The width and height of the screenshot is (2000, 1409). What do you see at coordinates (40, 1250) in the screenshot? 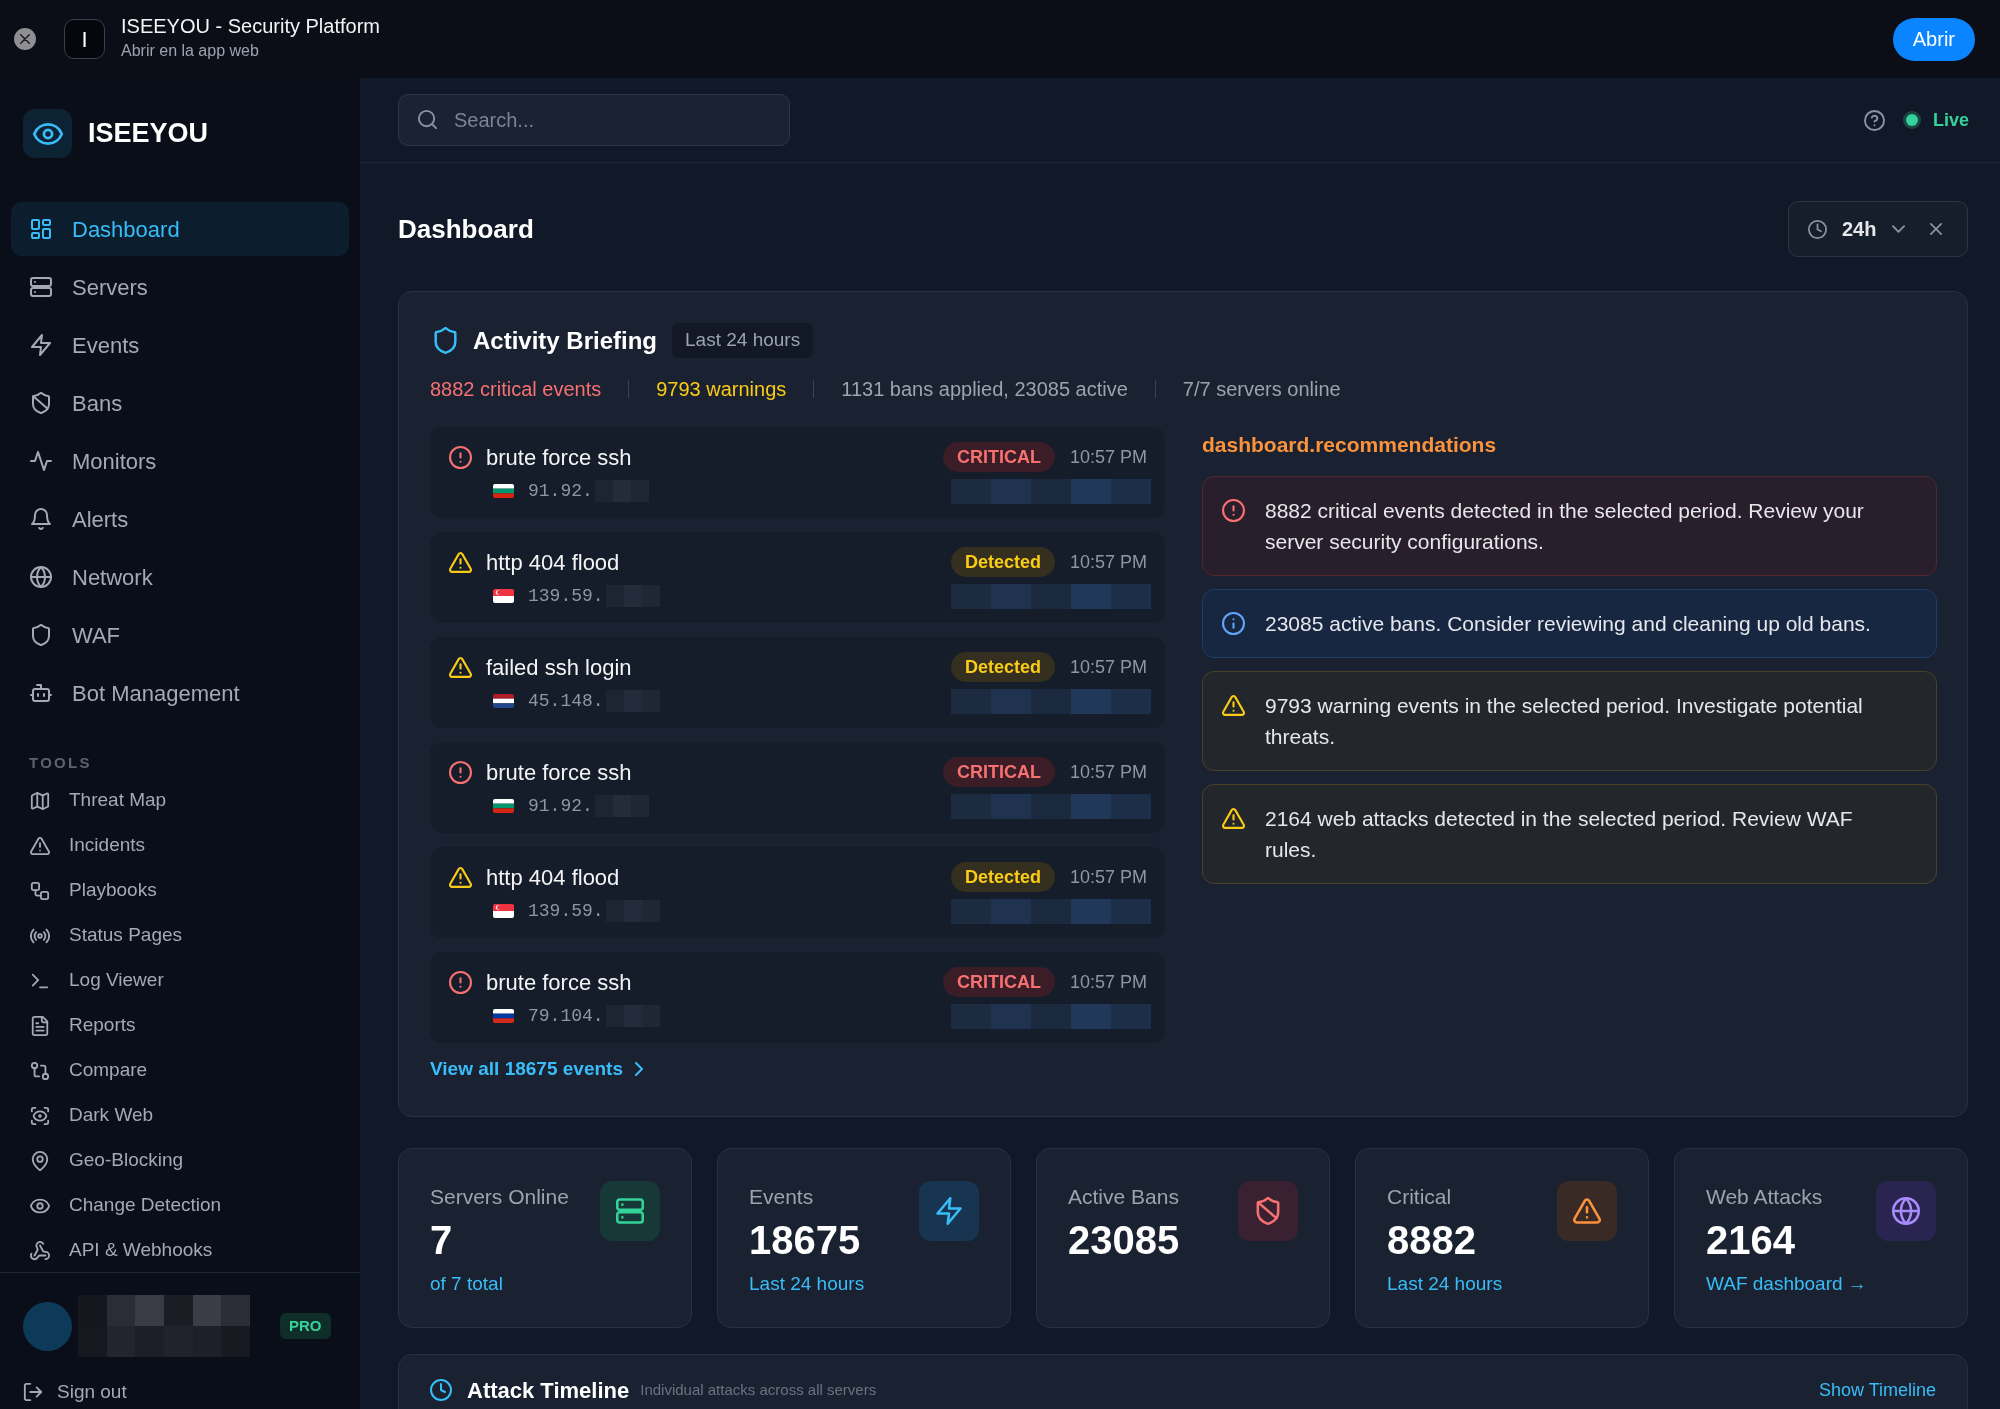
I see `webhook-icon` at bounding box center [40, 1250].